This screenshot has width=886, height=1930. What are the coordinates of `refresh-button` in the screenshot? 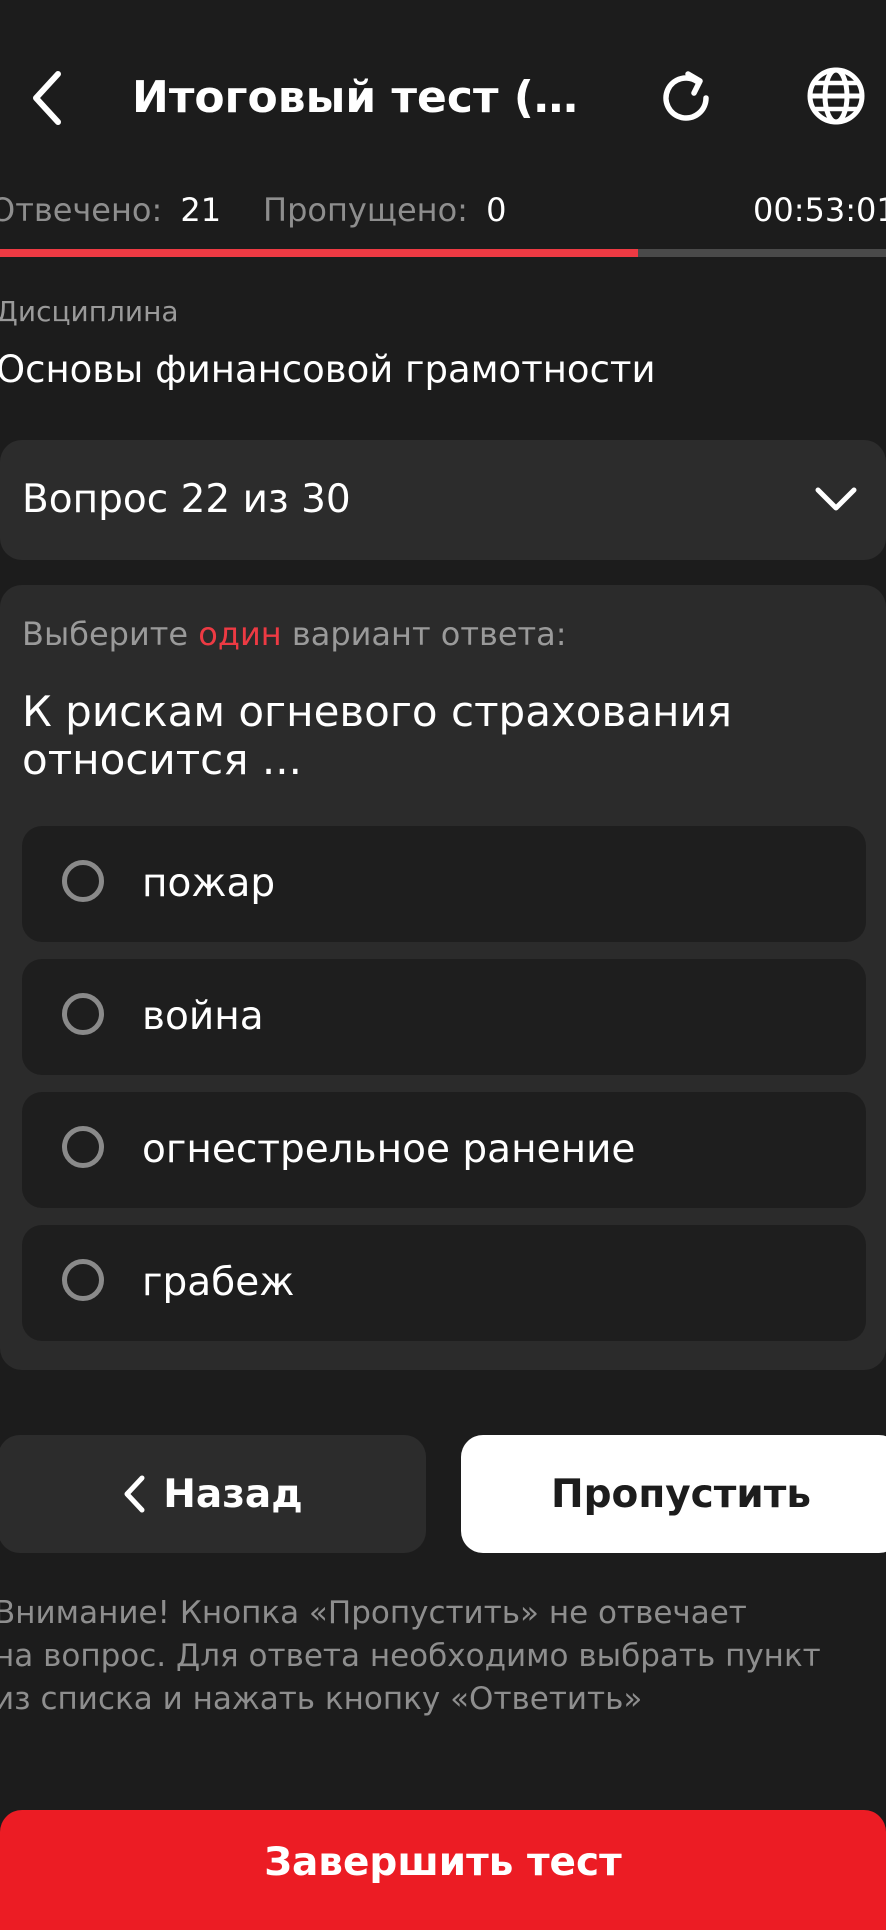 It's located at (686, 98).